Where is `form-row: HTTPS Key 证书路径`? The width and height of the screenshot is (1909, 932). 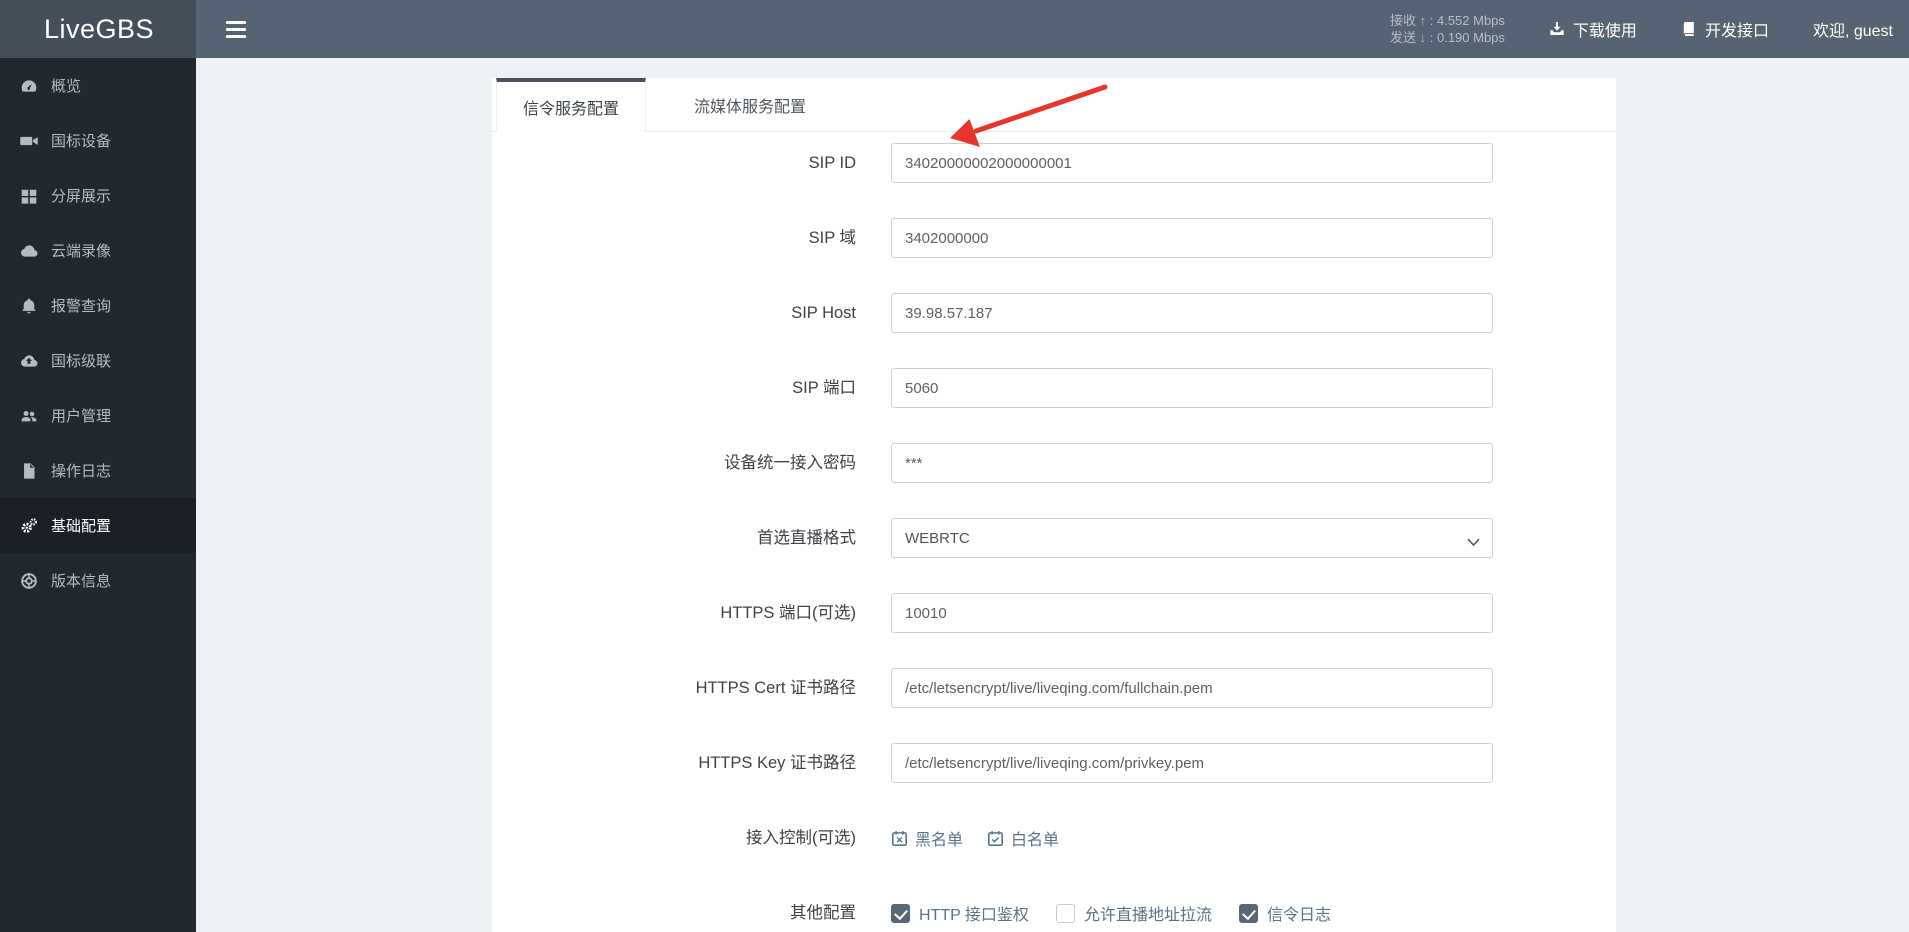
form-row: HTTPS Key 证书路径 is located at coordinates (1054, 763).